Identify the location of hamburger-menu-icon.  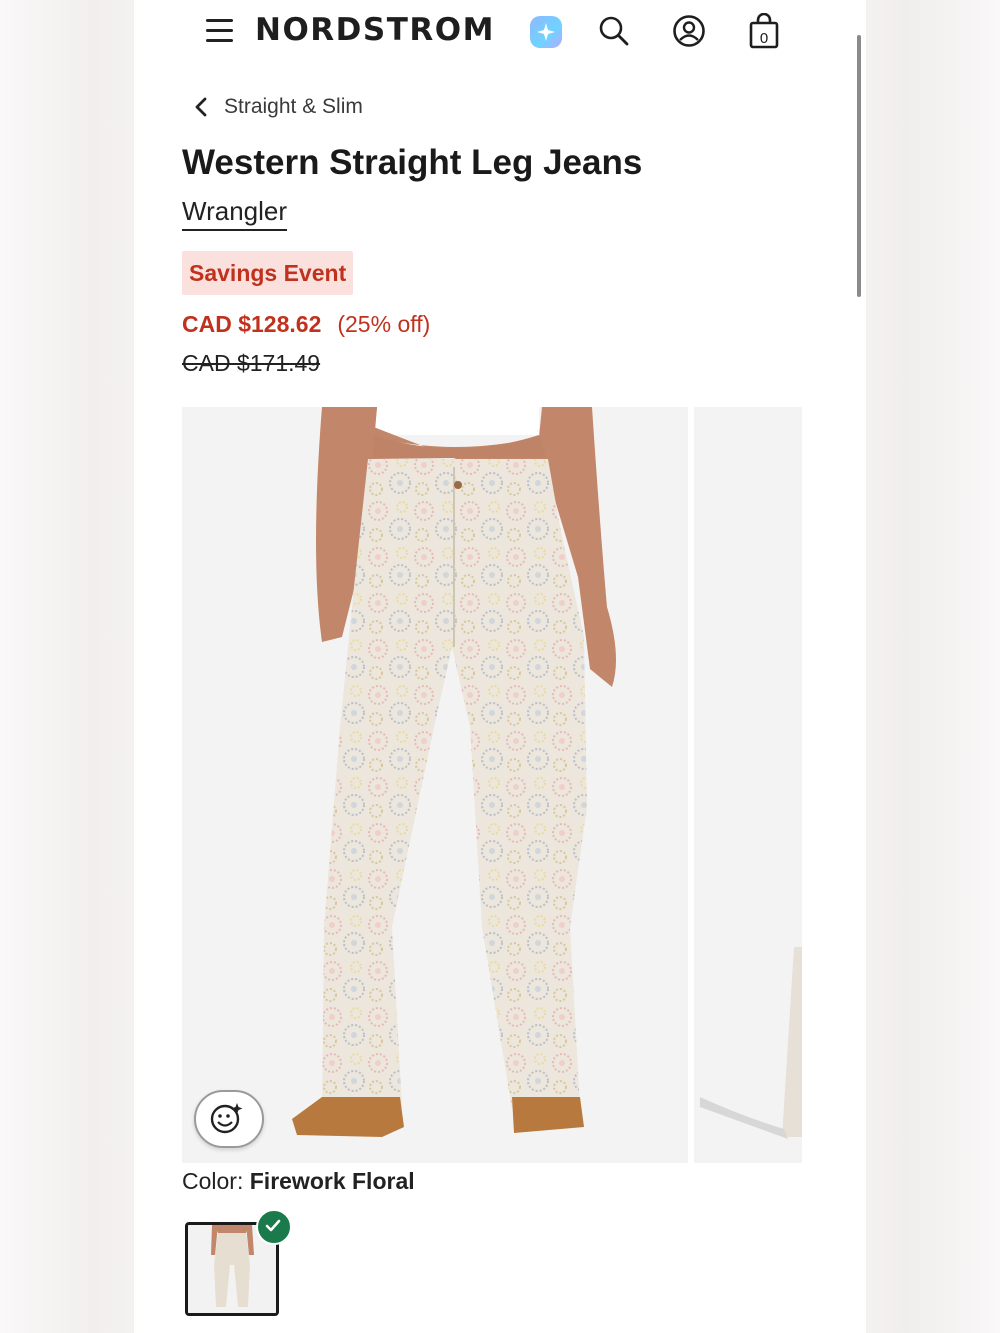
(219, 31).